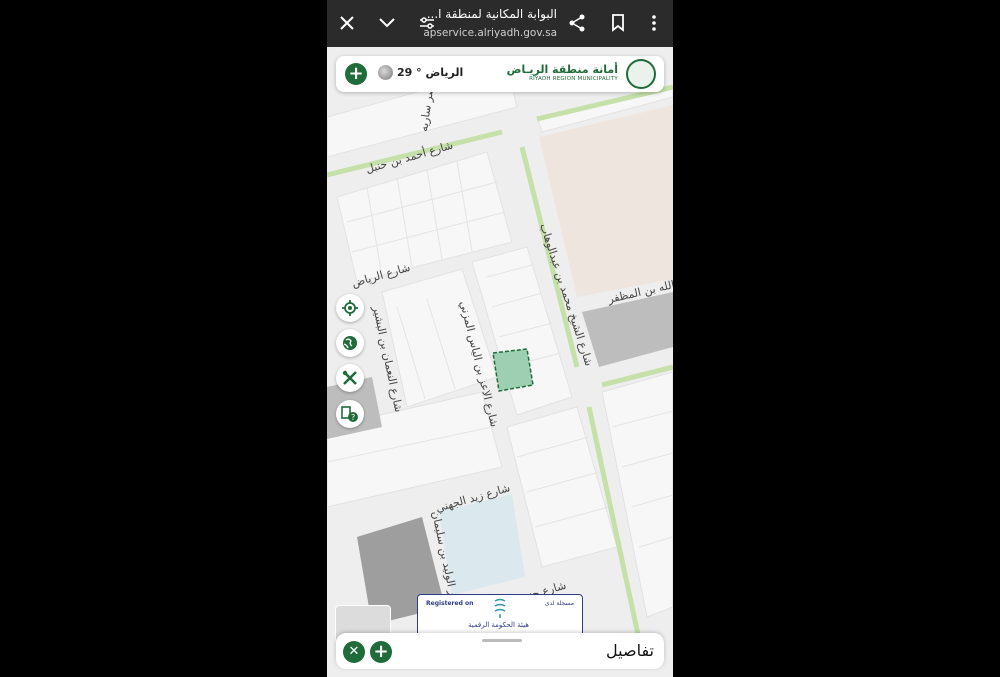 Image resolution: width=1000 pixels, height=677 pixels. Describe the element at coordinates (577, 23) in the screenshot. I see `share-icon` at that location.